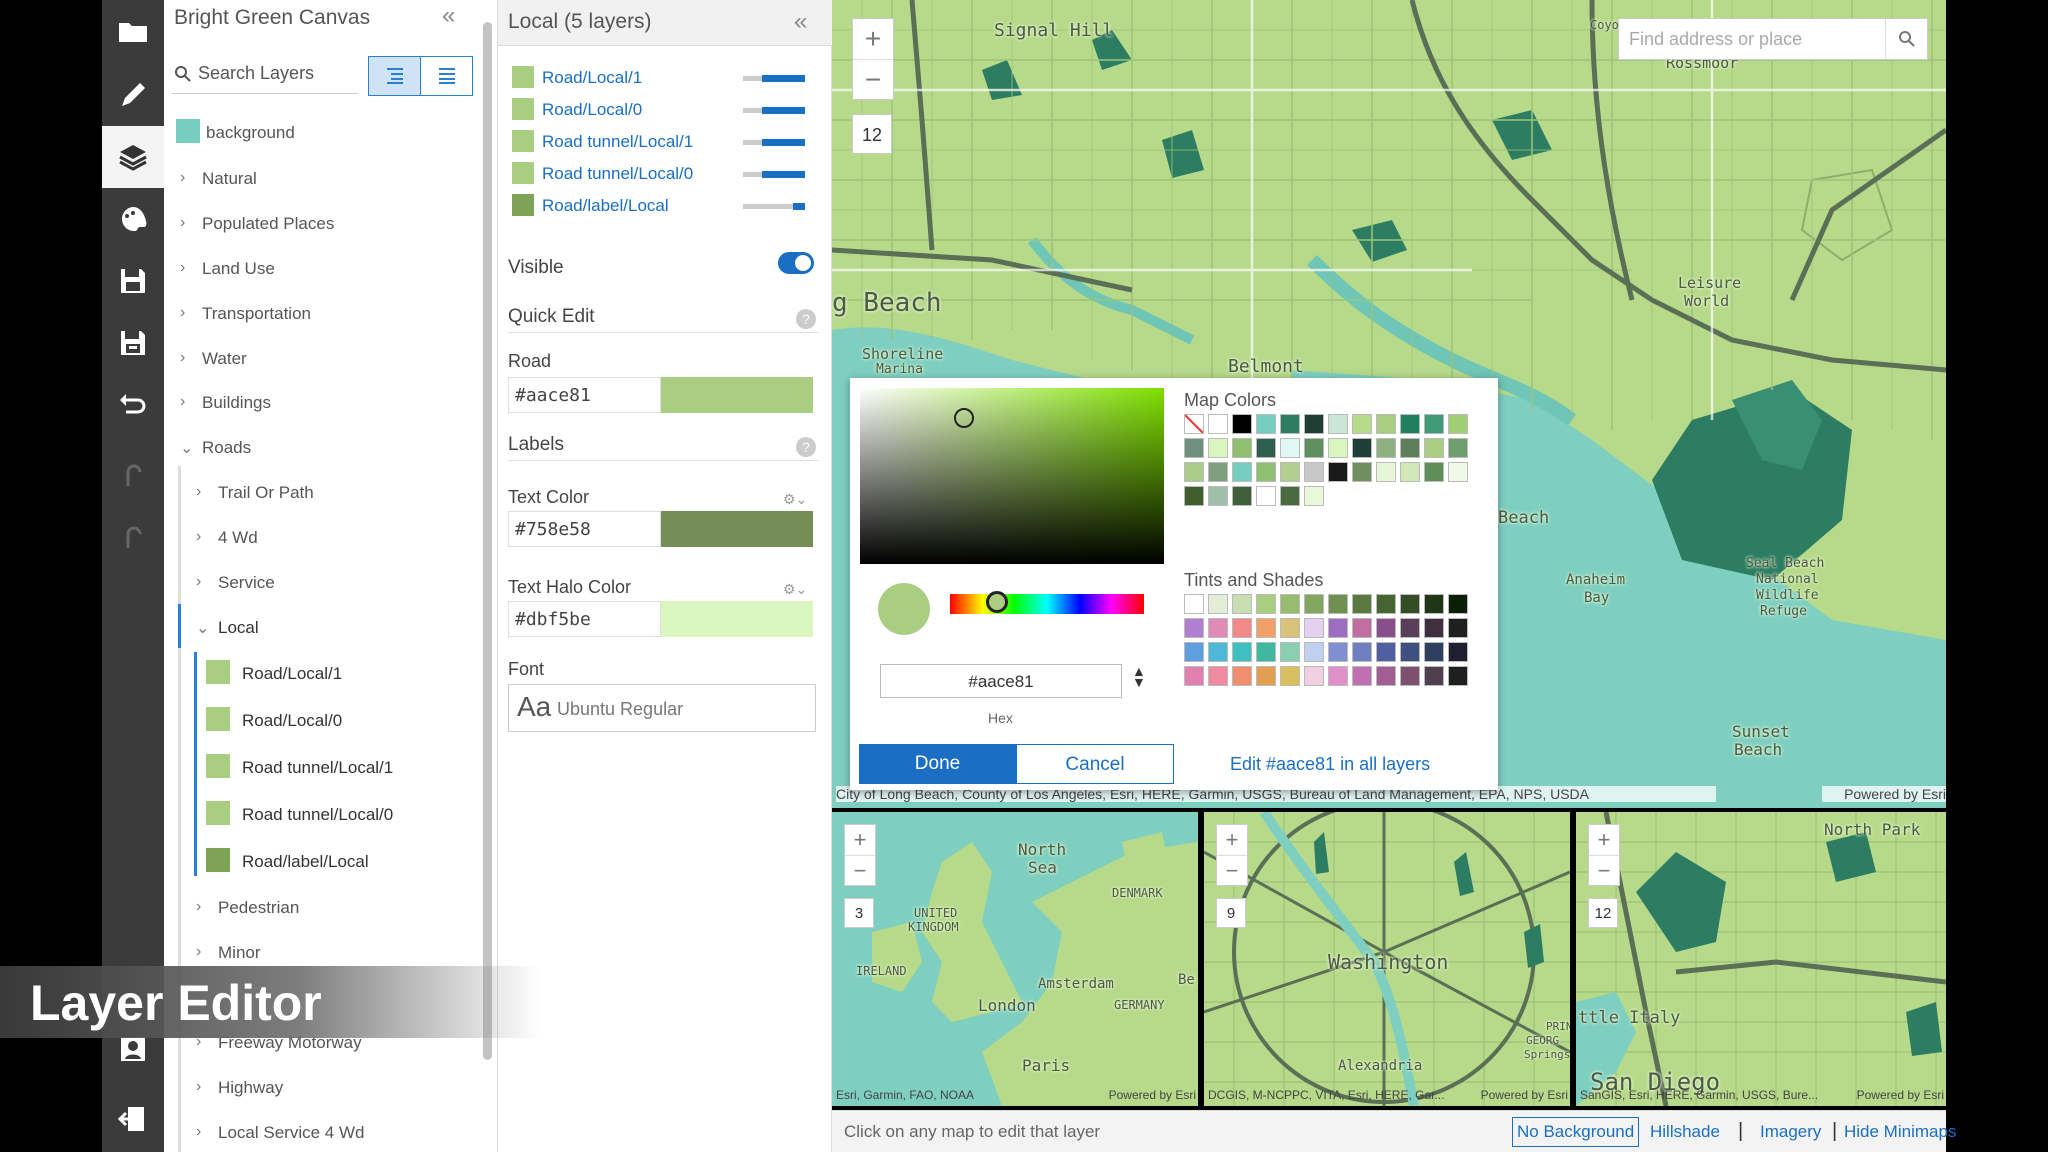 The image size is (2048, 1152). Describe the element at coordinates (584, 395) in the screenshot. I see `road-color-hex: #aace81` at that location.